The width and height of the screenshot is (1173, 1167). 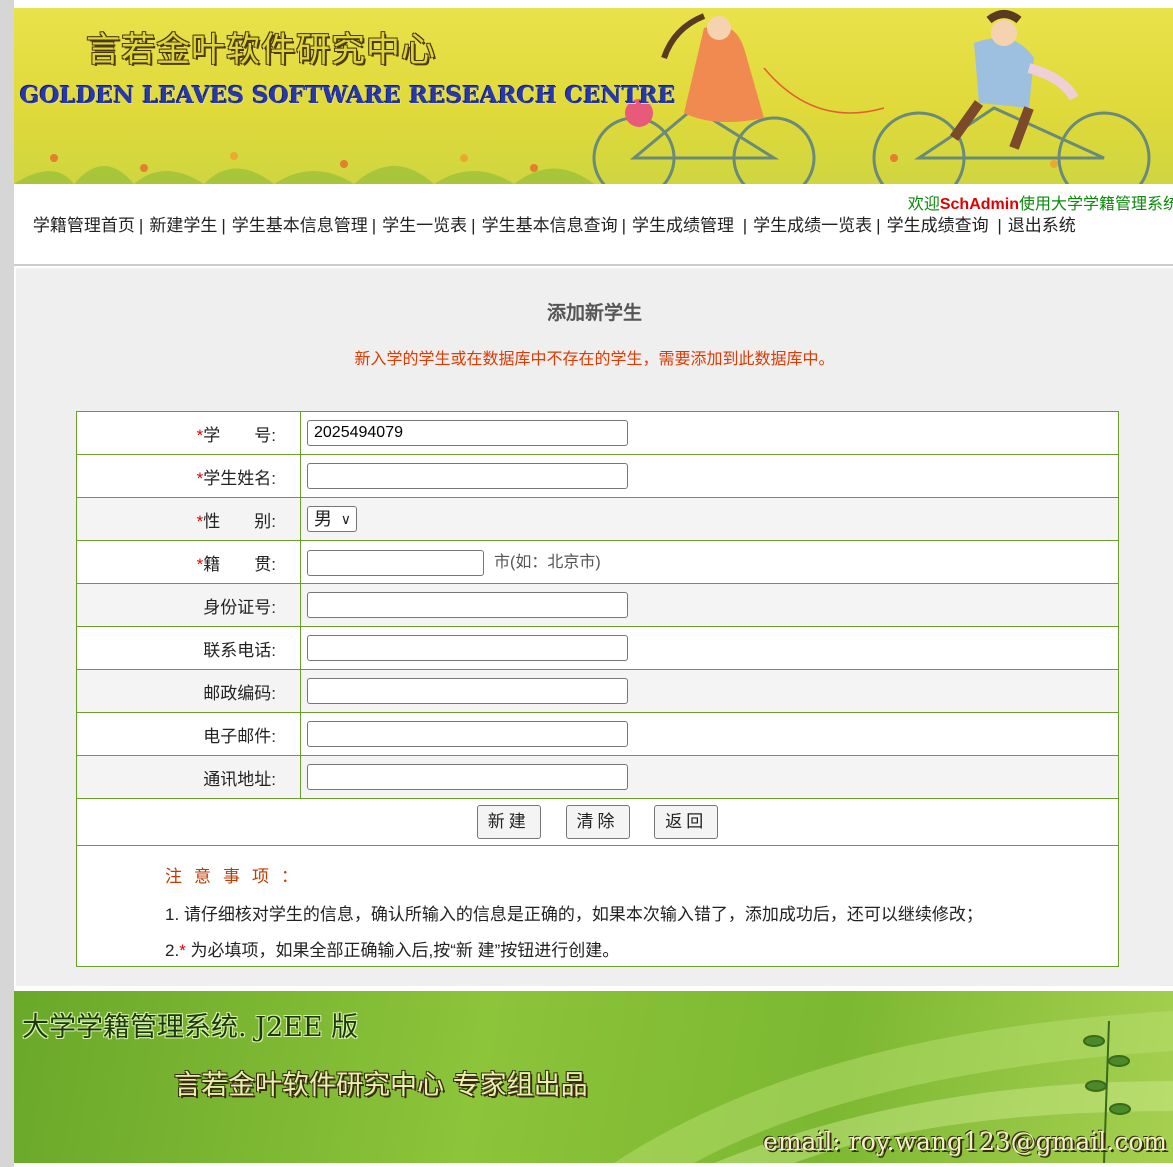 I want to click on gender-value: 男, so click(x=323, y=519).